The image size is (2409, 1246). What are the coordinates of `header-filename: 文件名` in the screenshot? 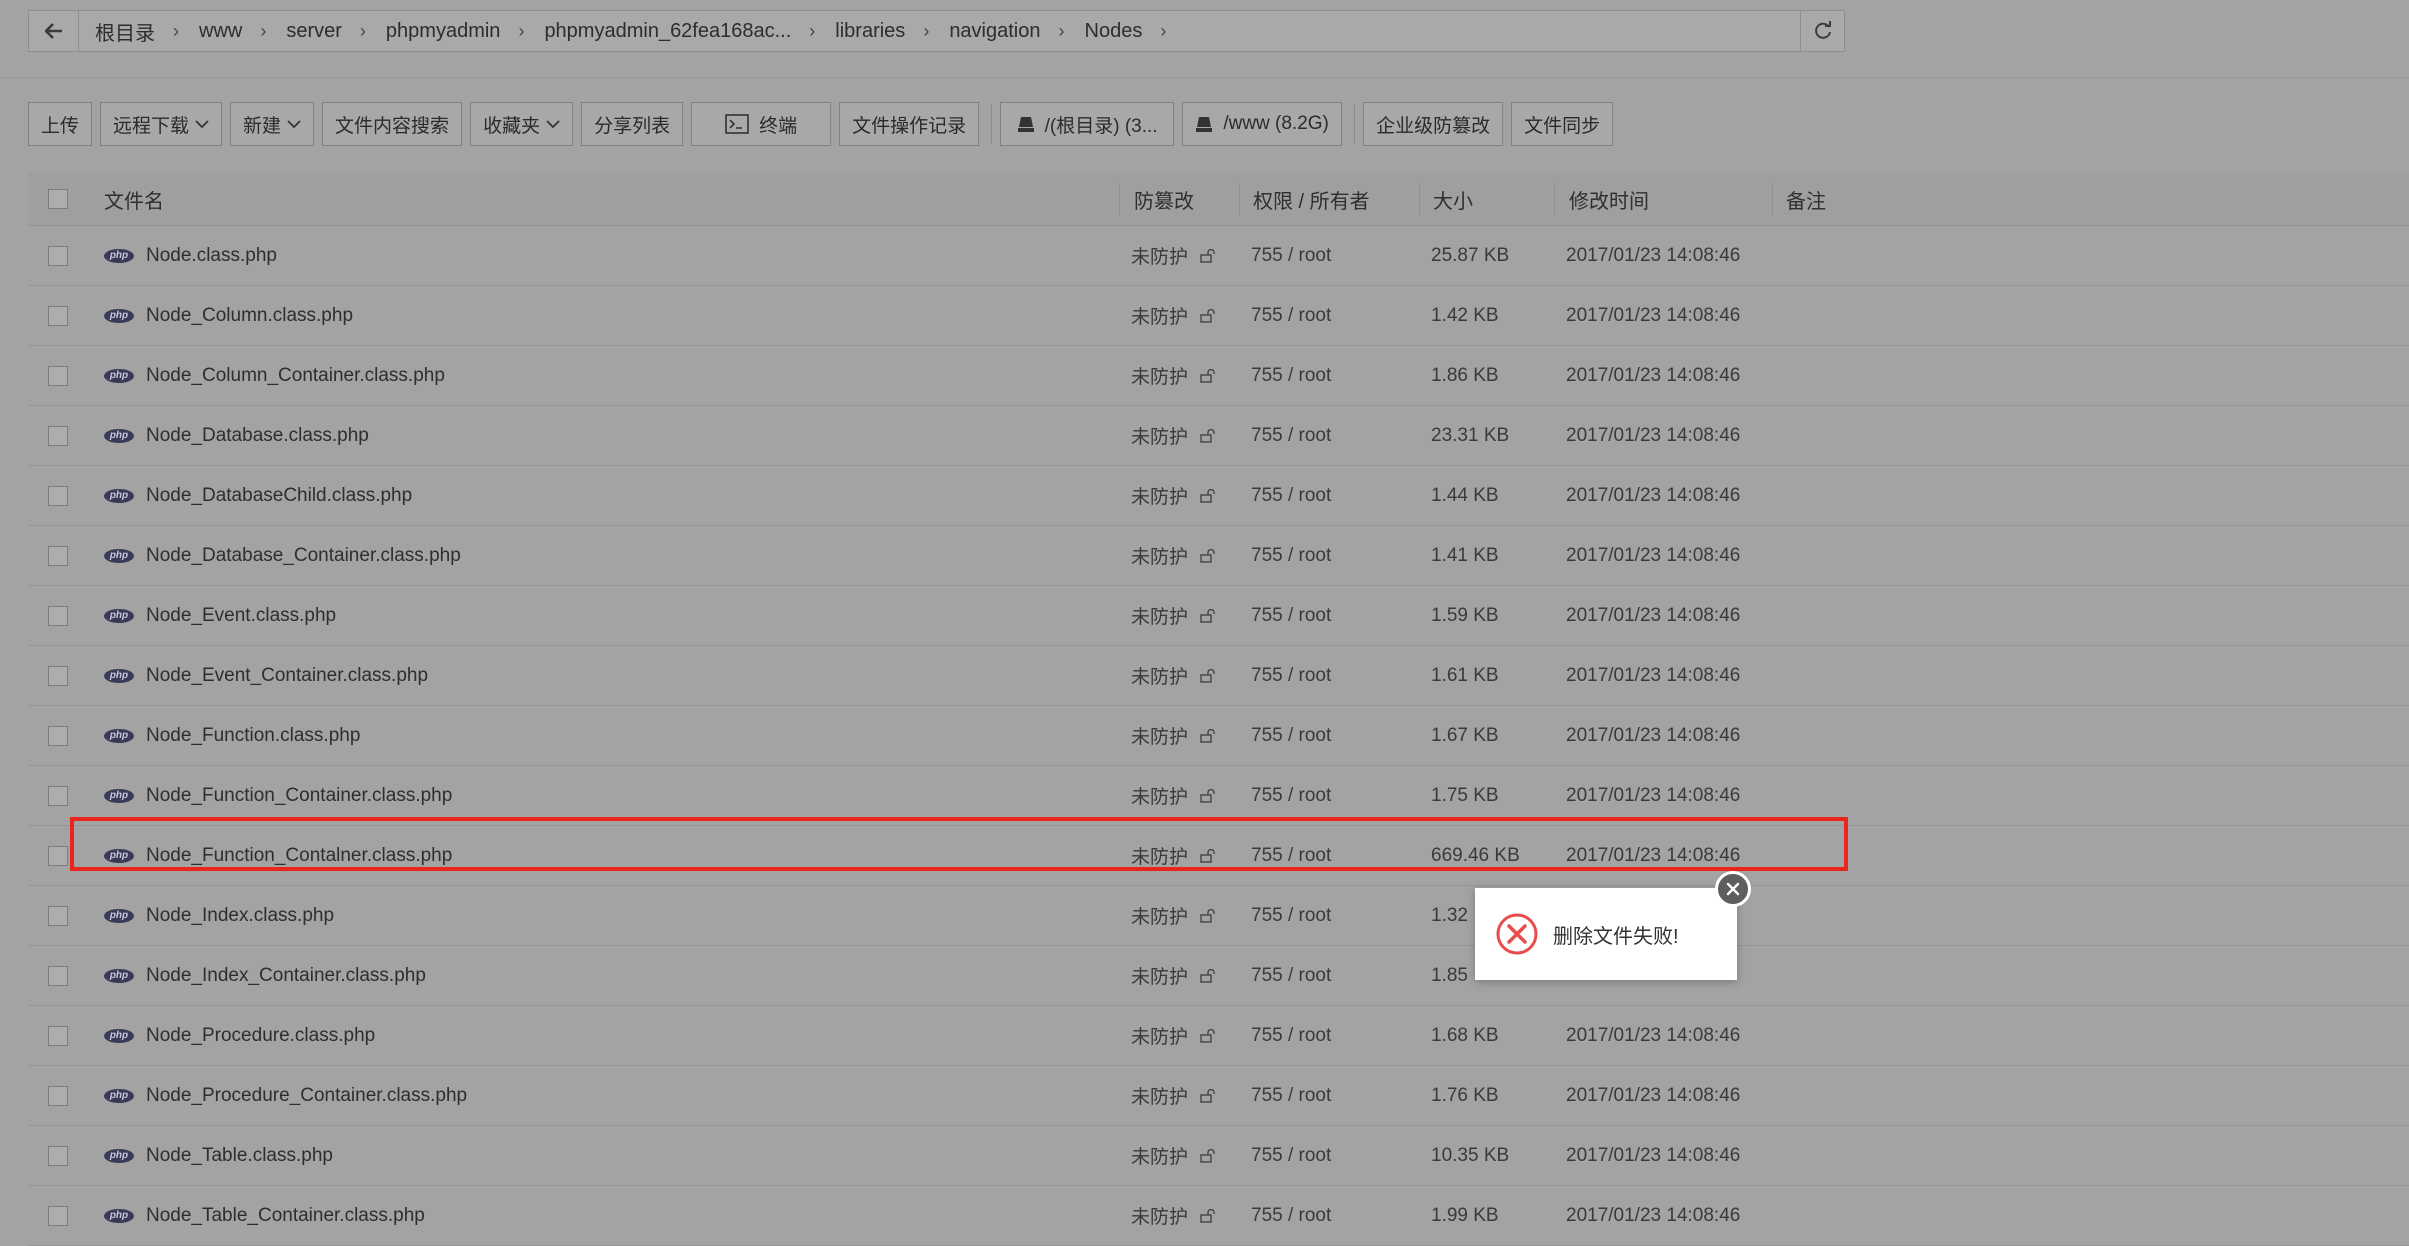 It's located at (134, 199).